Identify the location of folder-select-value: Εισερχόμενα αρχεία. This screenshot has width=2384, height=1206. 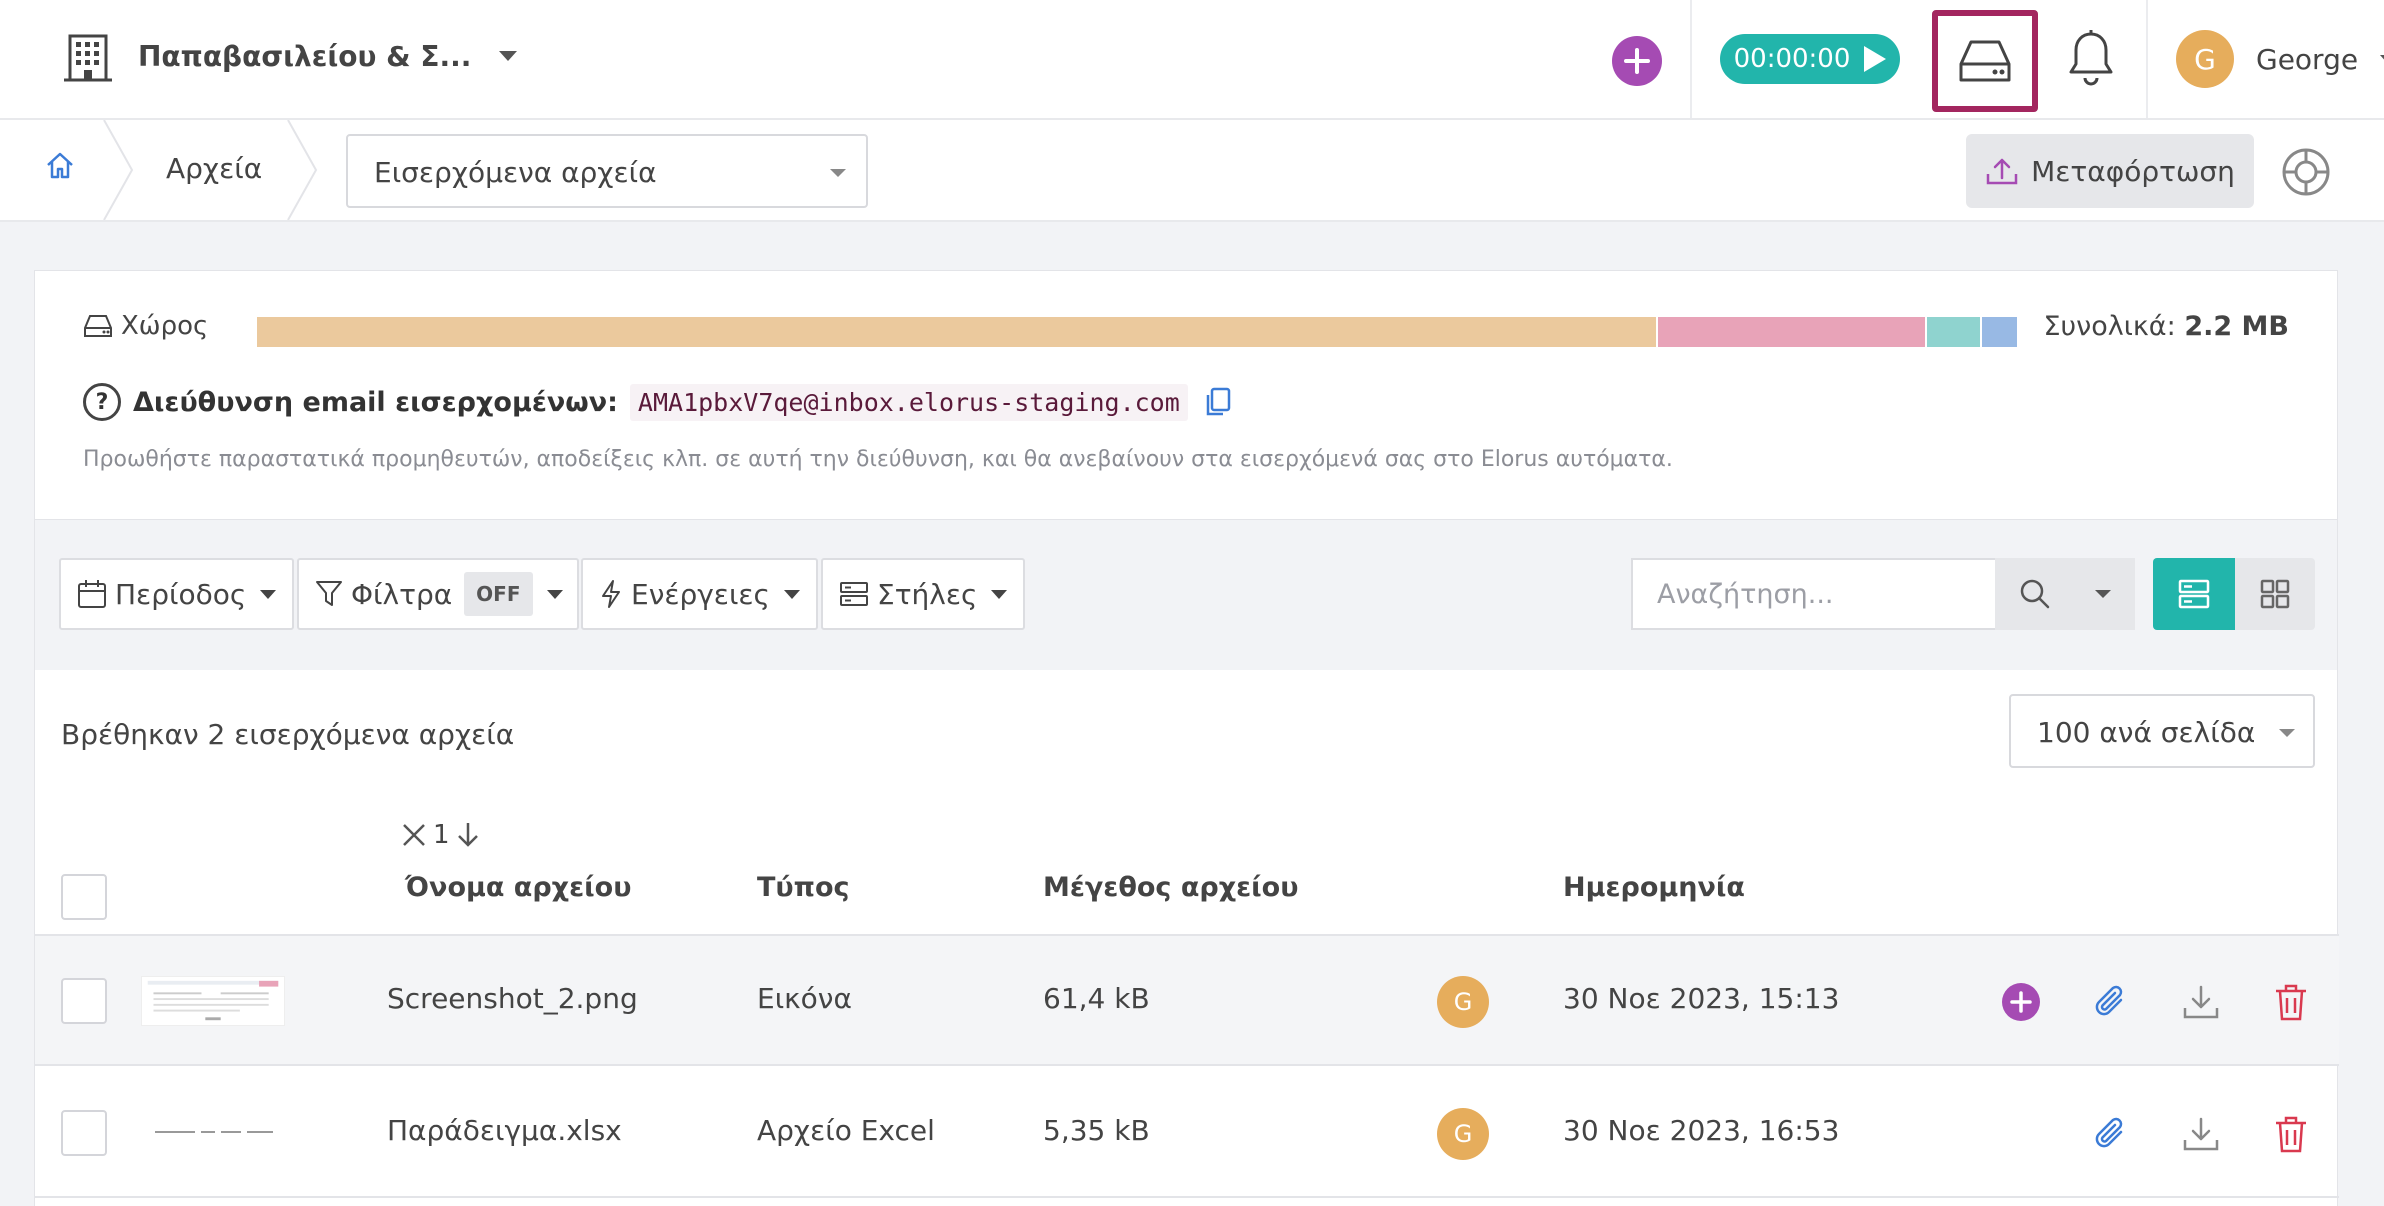
(515, 172).